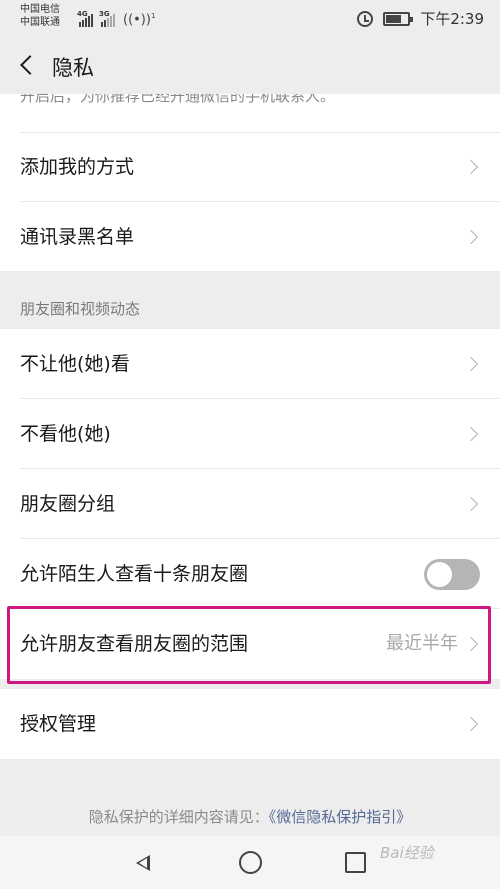 This screenshot has width=500, height=889. What do you see at coordinates (134, 574) in the screenshot?
I see `row-label: 允许陌生人查看十条朋友圈` at bounding box center [134, 574].